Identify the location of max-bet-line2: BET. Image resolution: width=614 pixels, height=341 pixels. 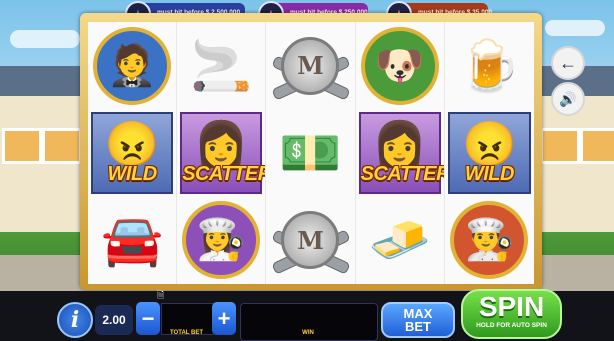
(418, 326).